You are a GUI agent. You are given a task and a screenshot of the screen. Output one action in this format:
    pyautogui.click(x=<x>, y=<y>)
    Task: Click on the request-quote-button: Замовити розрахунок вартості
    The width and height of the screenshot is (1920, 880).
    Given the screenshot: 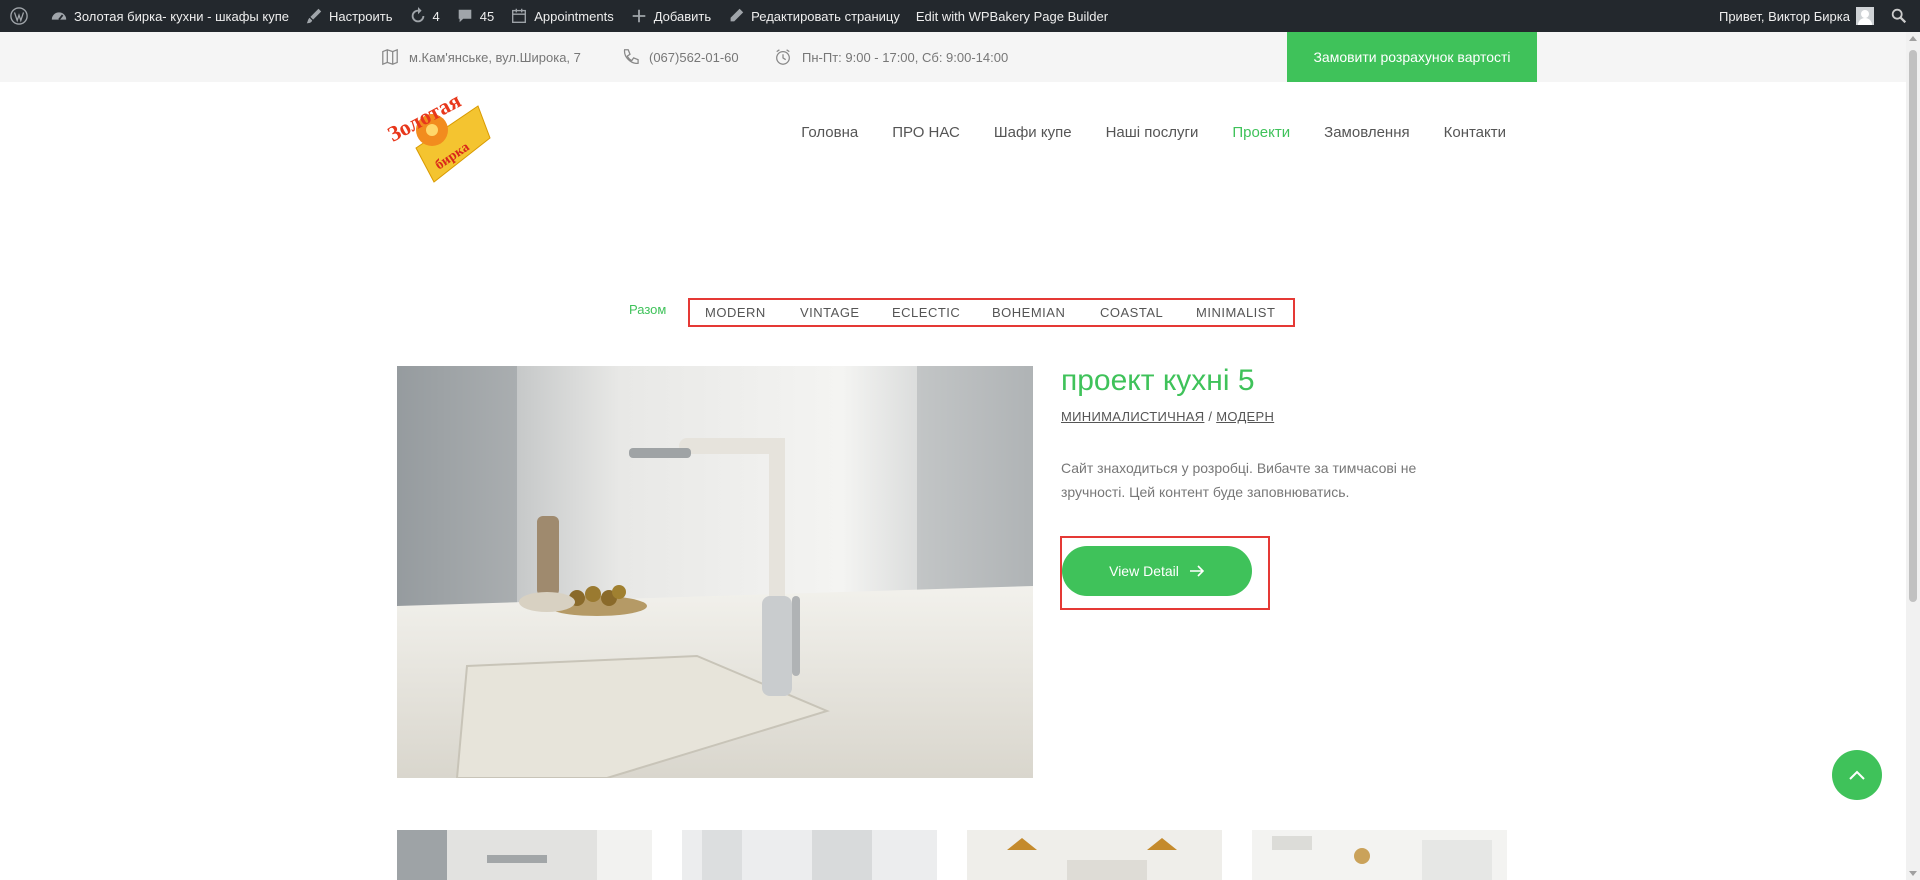 What is the action you would take?
    pyautogui.click(x=1412, y=57)
    